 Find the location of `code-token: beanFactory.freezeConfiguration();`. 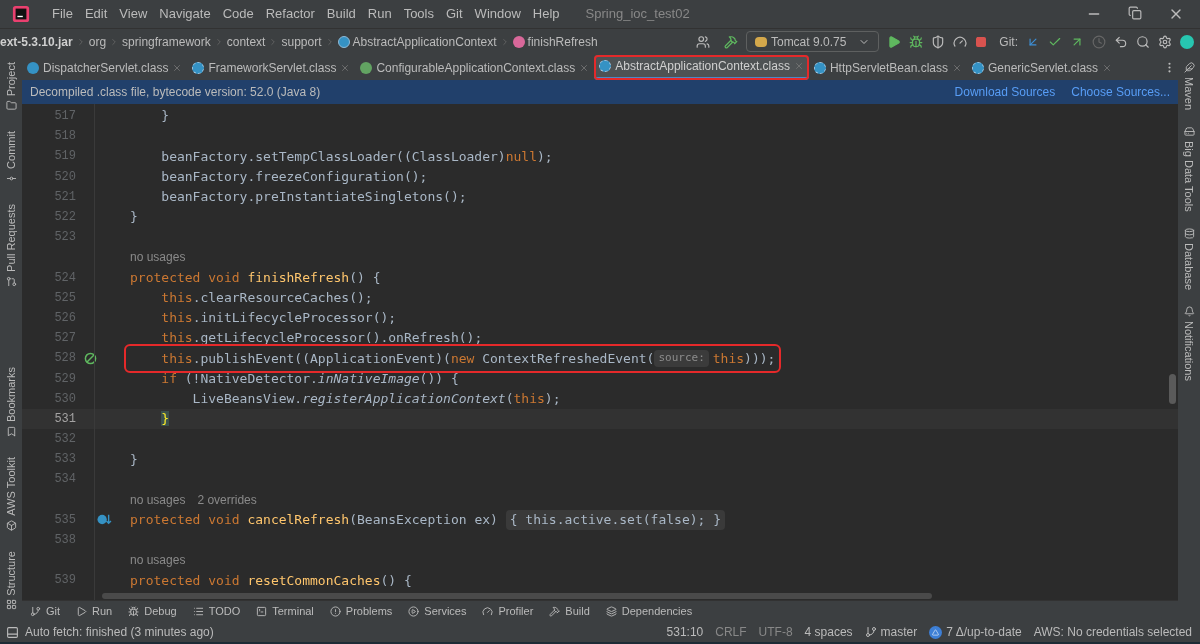

code-token: beanFactory.freezeConfiguration(); is located at coordinates (294, 176).